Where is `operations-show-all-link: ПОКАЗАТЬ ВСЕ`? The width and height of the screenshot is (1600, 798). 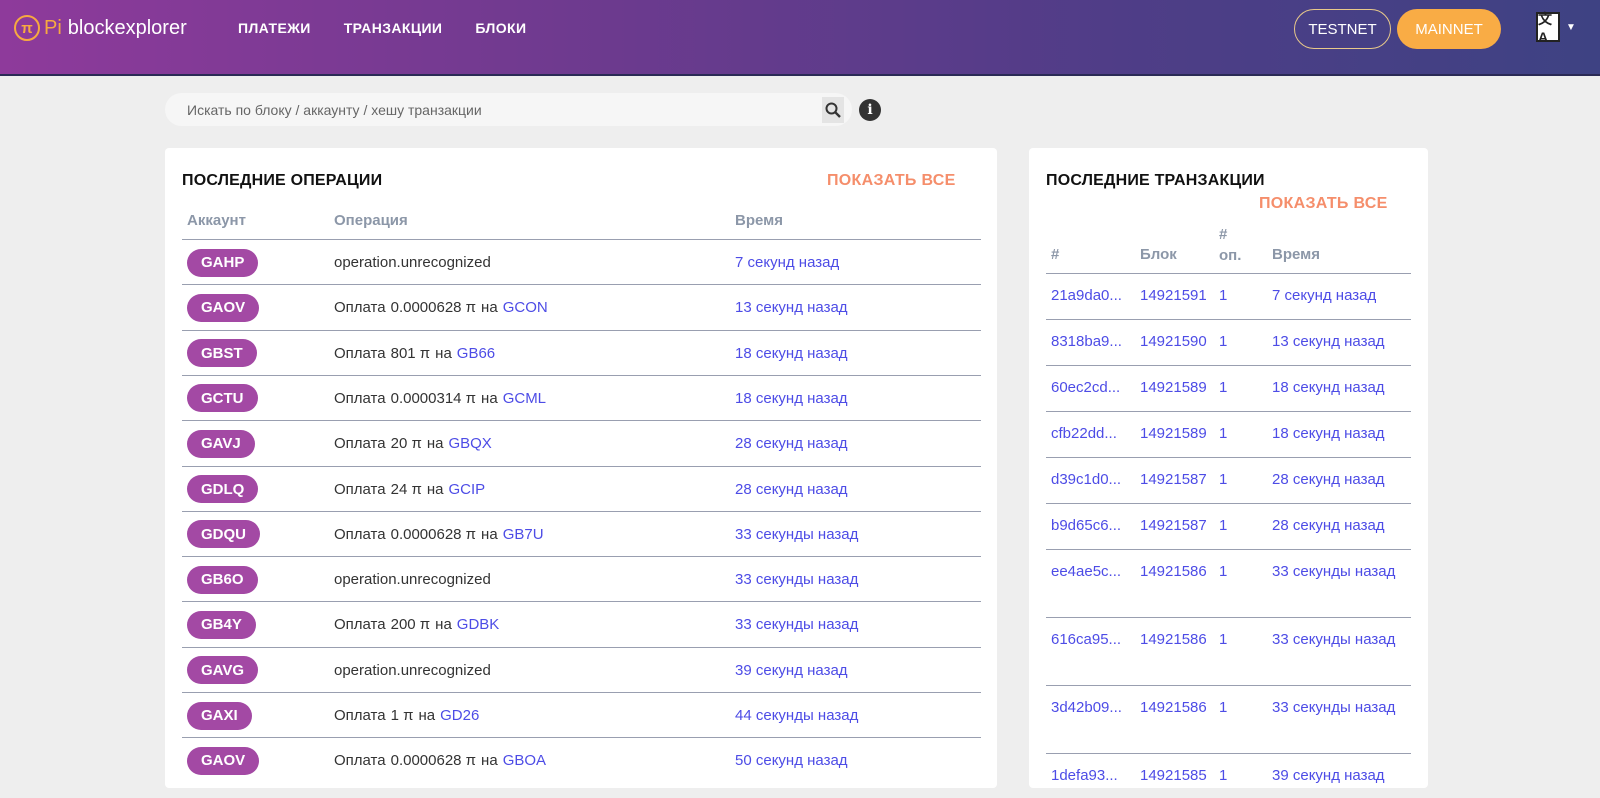
operations-show-all-link: ПОКАЗАТЬ ВСЕ is located at coordinates (891, 181).